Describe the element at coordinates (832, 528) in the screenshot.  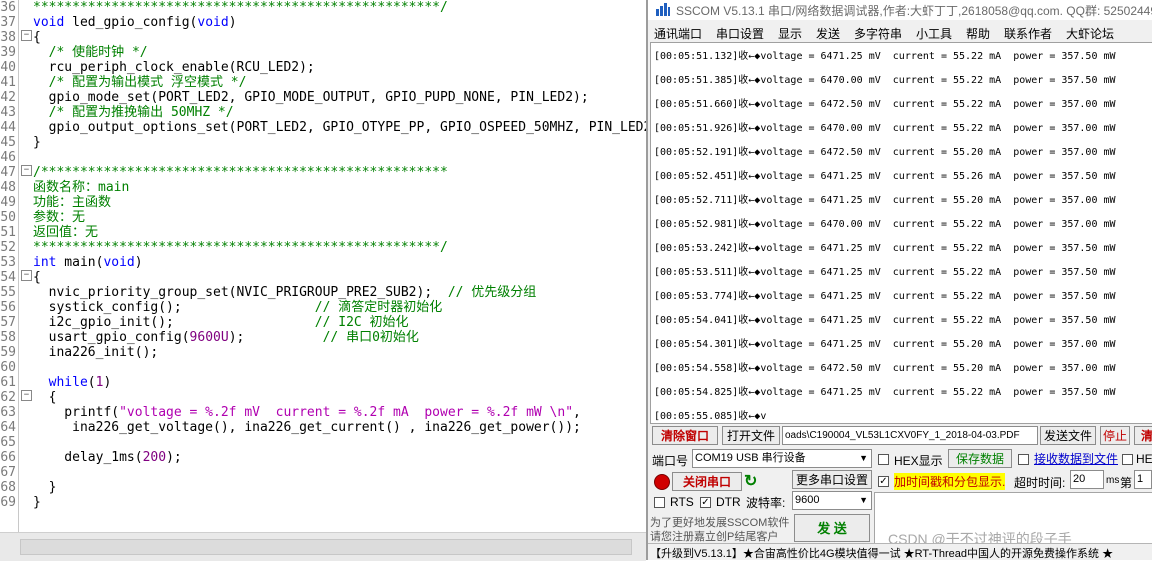
I see `send-button: 发 送` at that location.